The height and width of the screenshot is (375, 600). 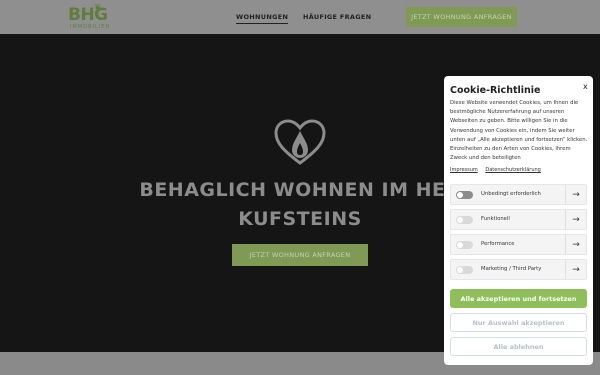 I want to click on hero-title-line-2: KUFSTEINS, so click(x=300, y=219).